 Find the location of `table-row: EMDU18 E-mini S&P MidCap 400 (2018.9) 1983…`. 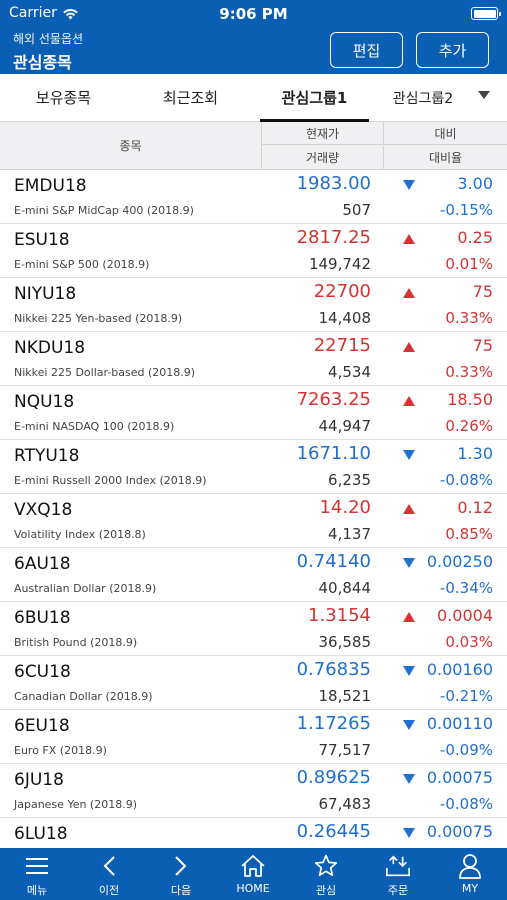

table-row: EMDU18 E-mini S&P MidCap 400 (2018.9) 1983… is located at coordinates (253, 197).